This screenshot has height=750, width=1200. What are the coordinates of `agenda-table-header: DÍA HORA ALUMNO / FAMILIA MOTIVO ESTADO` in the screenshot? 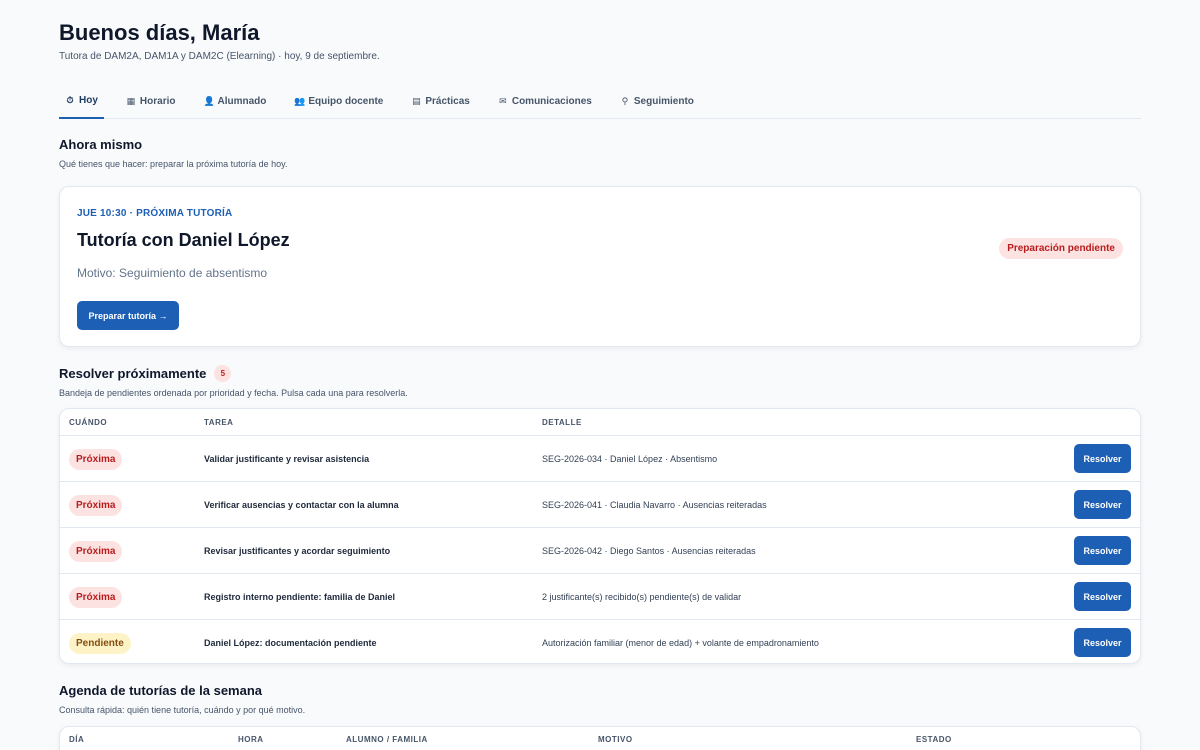 It's located at (600, 738).